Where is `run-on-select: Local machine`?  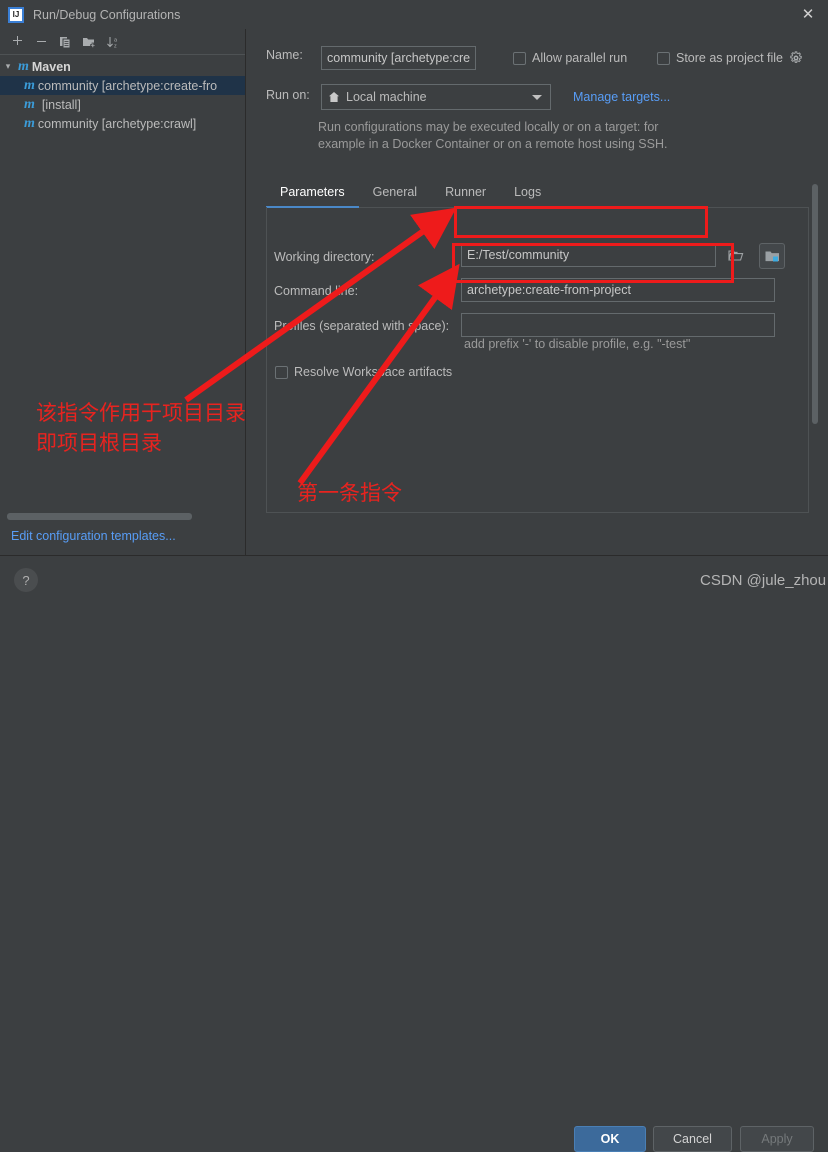 run-on-select: Local machine is located at coordinates (436, 97).